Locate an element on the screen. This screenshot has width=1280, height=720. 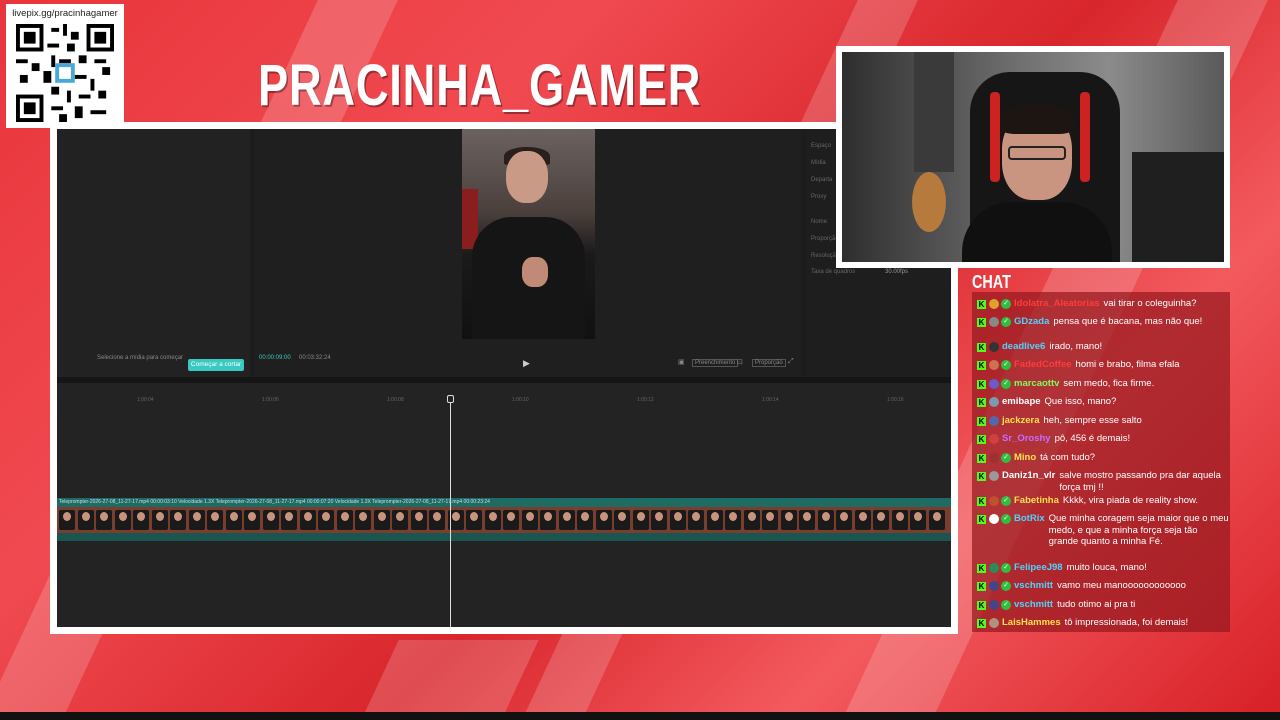
chat-username: emibape is located at coordinates (1021, 401).